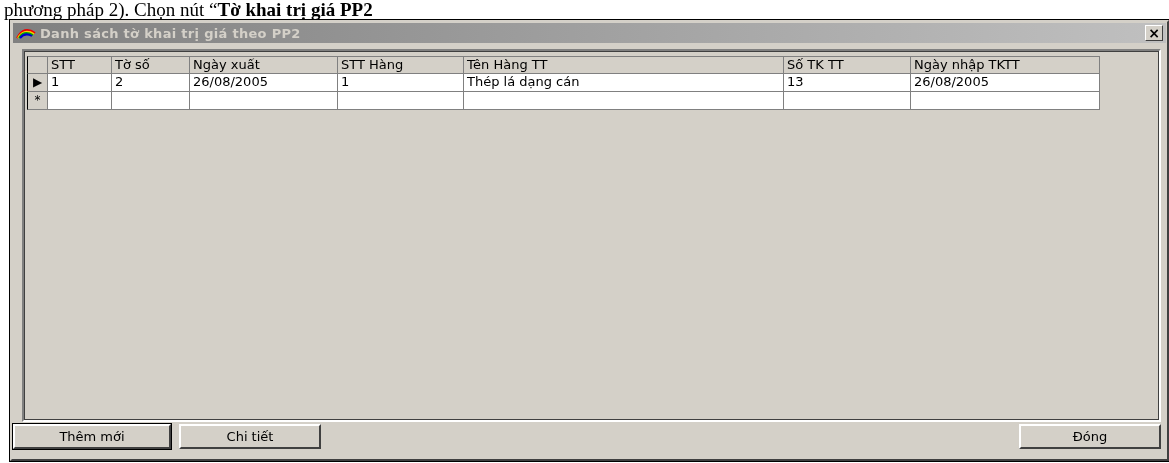 The image size is (1169, 463). I want to click on table-cell: Thép lá dạng cán, so click(624, 83).